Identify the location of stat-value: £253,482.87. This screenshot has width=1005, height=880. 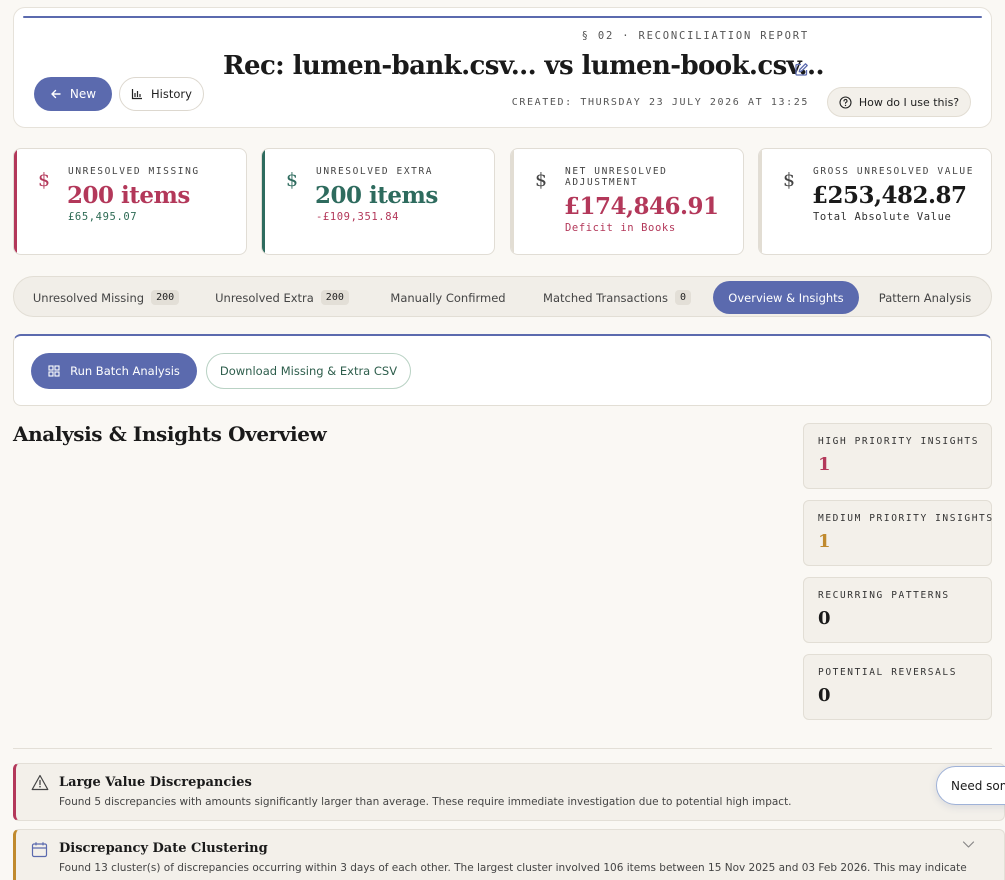
(889, 195).